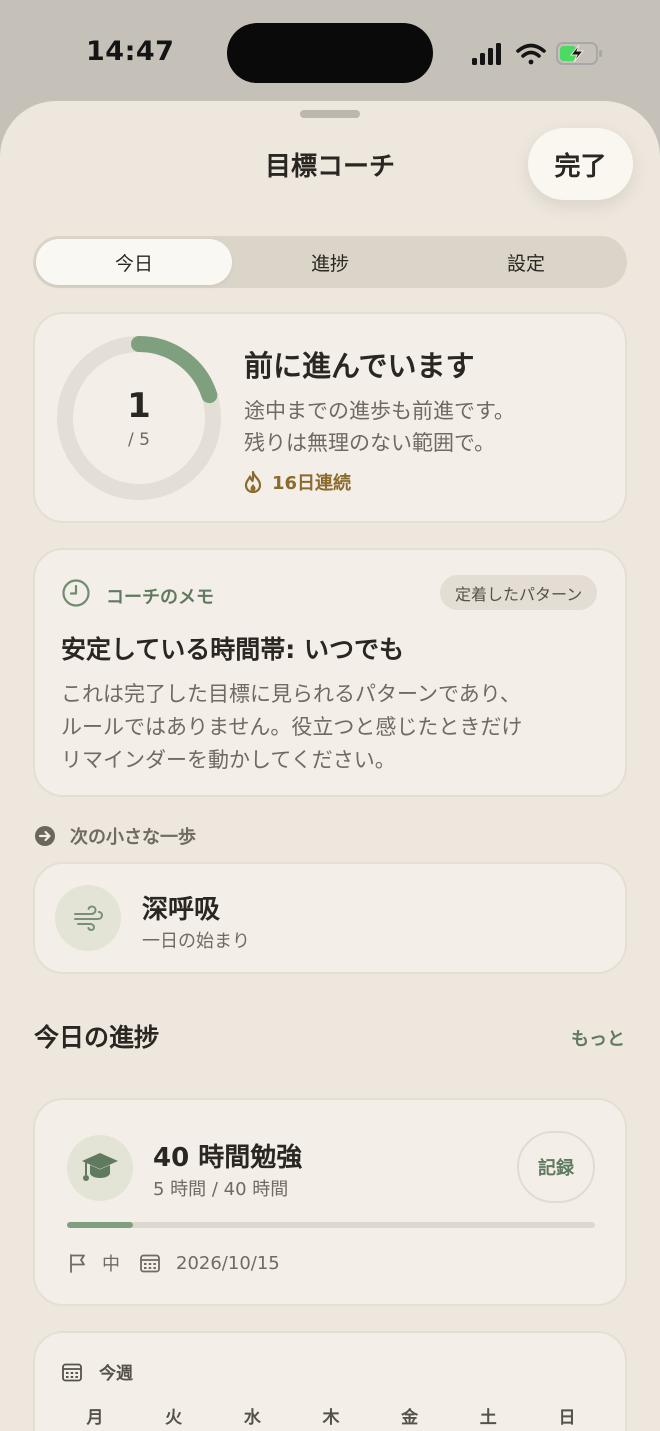 The image size is (660, 1431). I want to click on week-label: 今週, so click(116, 1374).